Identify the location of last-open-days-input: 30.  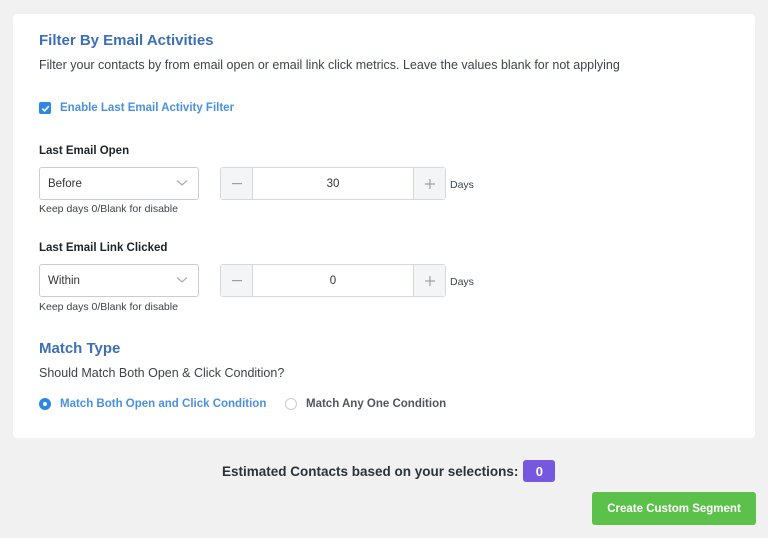
(333, 183).